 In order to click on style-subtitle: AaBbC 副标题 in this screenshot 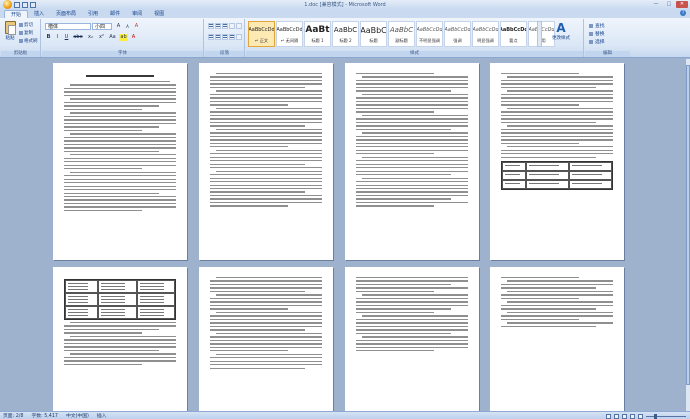, I will do `click(401, 34)`.